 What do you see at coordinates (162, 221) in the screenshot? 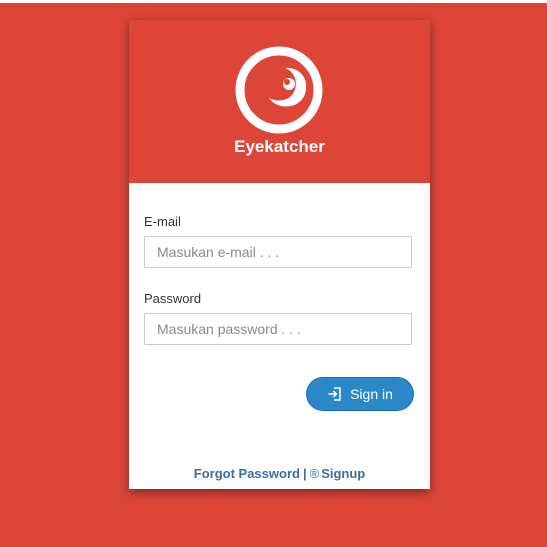
I see `email-label: E-mail` at bounding box center [162, 221].